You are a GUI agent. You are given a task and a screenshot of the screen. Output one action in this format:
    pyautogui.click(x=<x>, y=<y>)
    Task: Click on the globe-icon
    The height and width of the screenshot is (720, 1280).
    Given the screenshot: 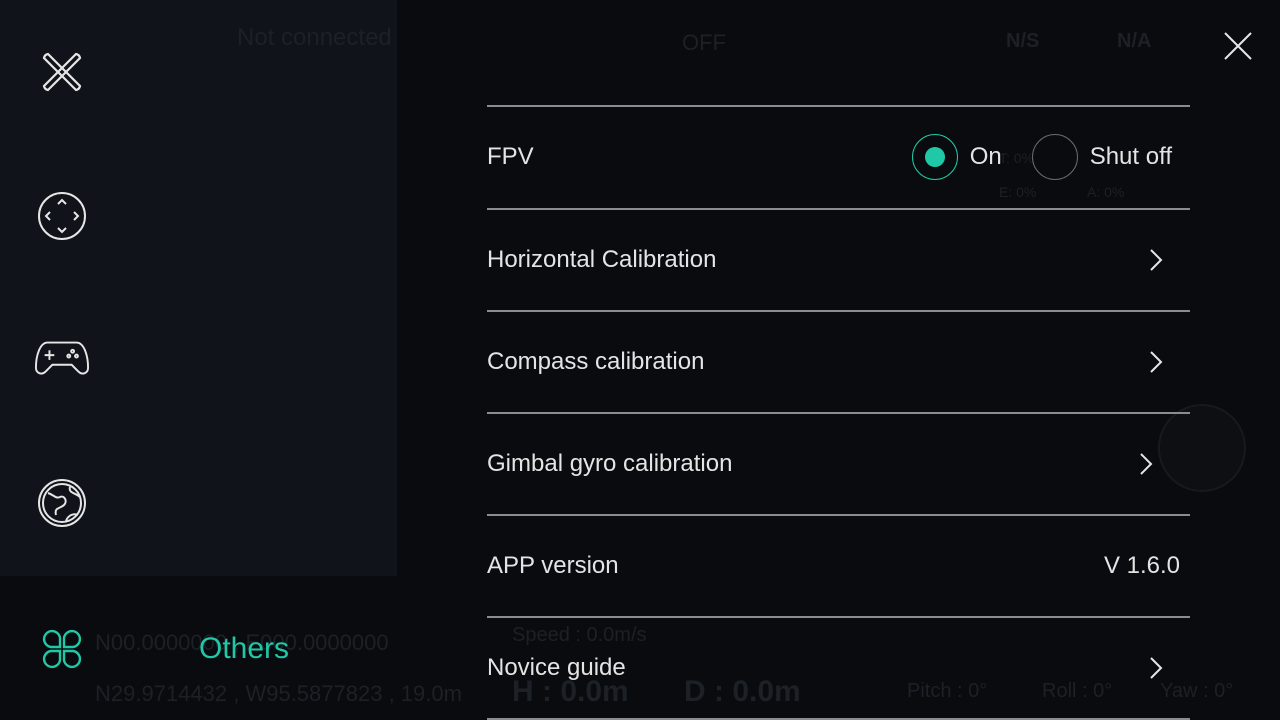 What is the action you would take?
    pyautogui.click(x=62, y=503)
    